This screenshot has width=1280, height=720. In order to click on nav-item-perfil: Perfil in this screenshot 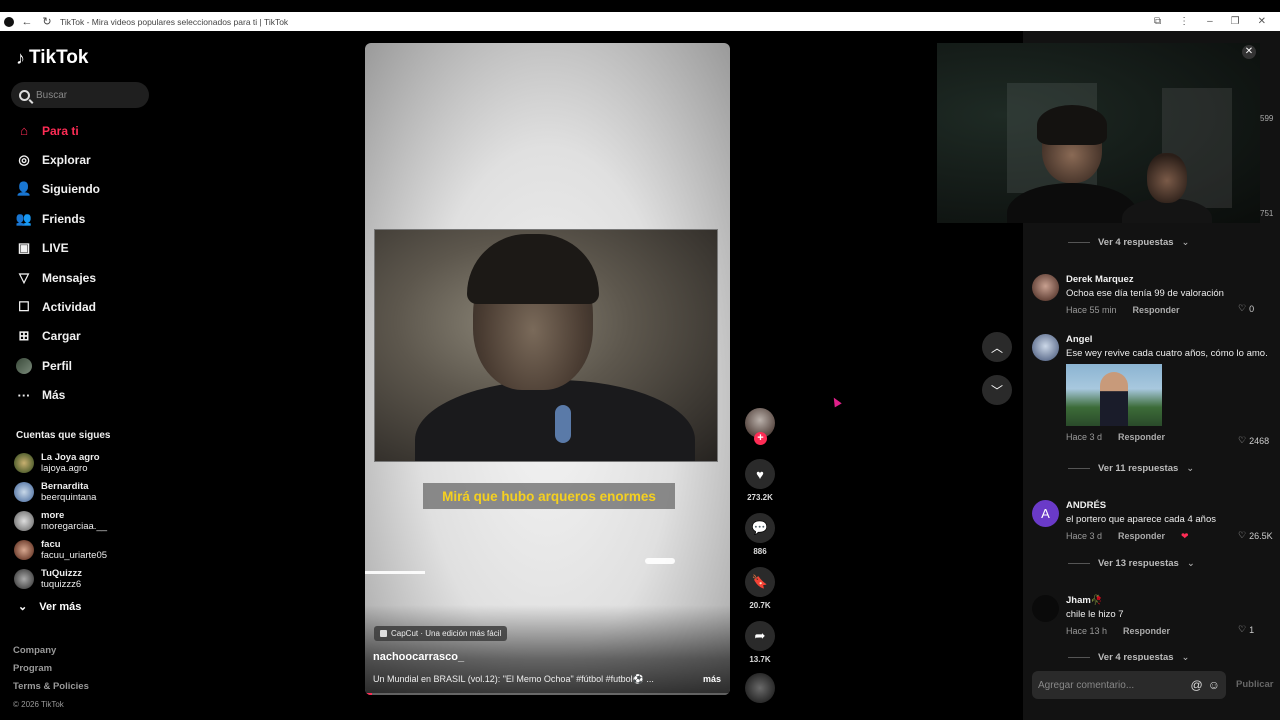, I will do `click(80, 365)`.